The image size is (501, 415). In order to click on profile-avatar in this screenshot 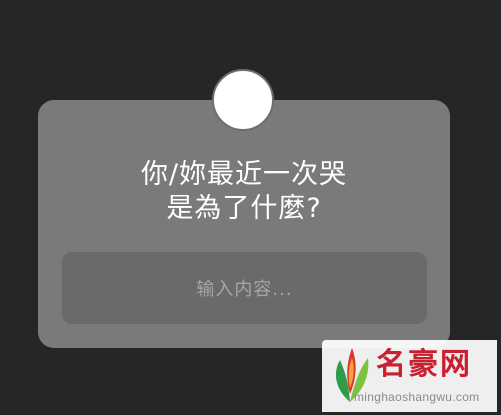, I will do `click(243, 100)`.